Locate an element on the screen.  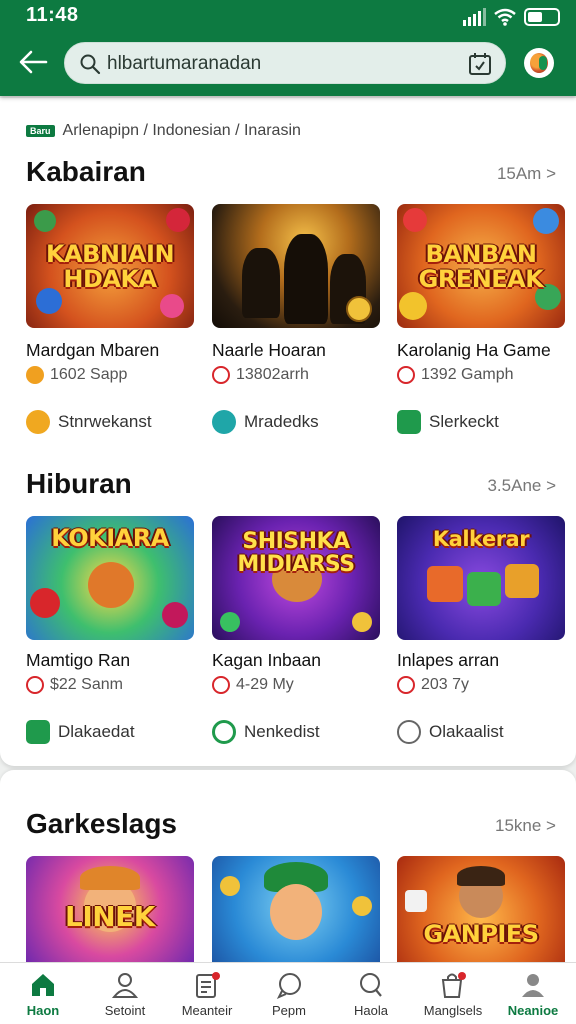
game-art-title: Kalkerar is located at coordinates (481, 539).